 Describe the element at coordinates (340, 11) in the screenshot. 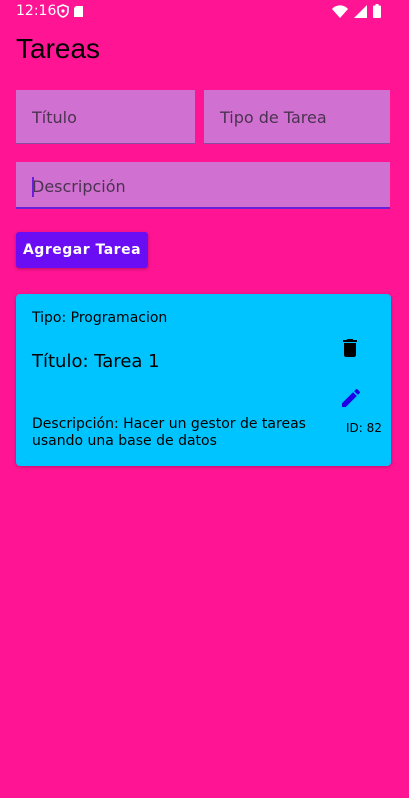

I see `wifi-icon` at that location.